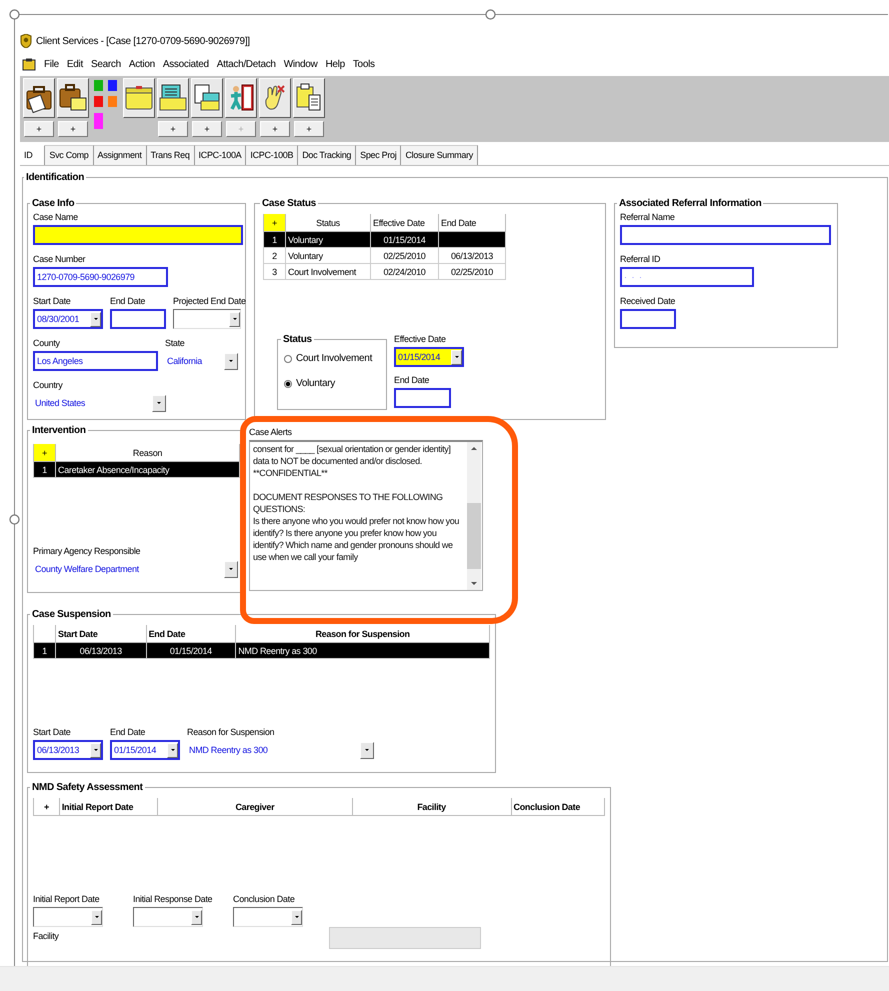  Describe the element at coordinates (148, 470) in the screenshot. I see `table-cell: Caretaker Absence/Incapacity` at that location.